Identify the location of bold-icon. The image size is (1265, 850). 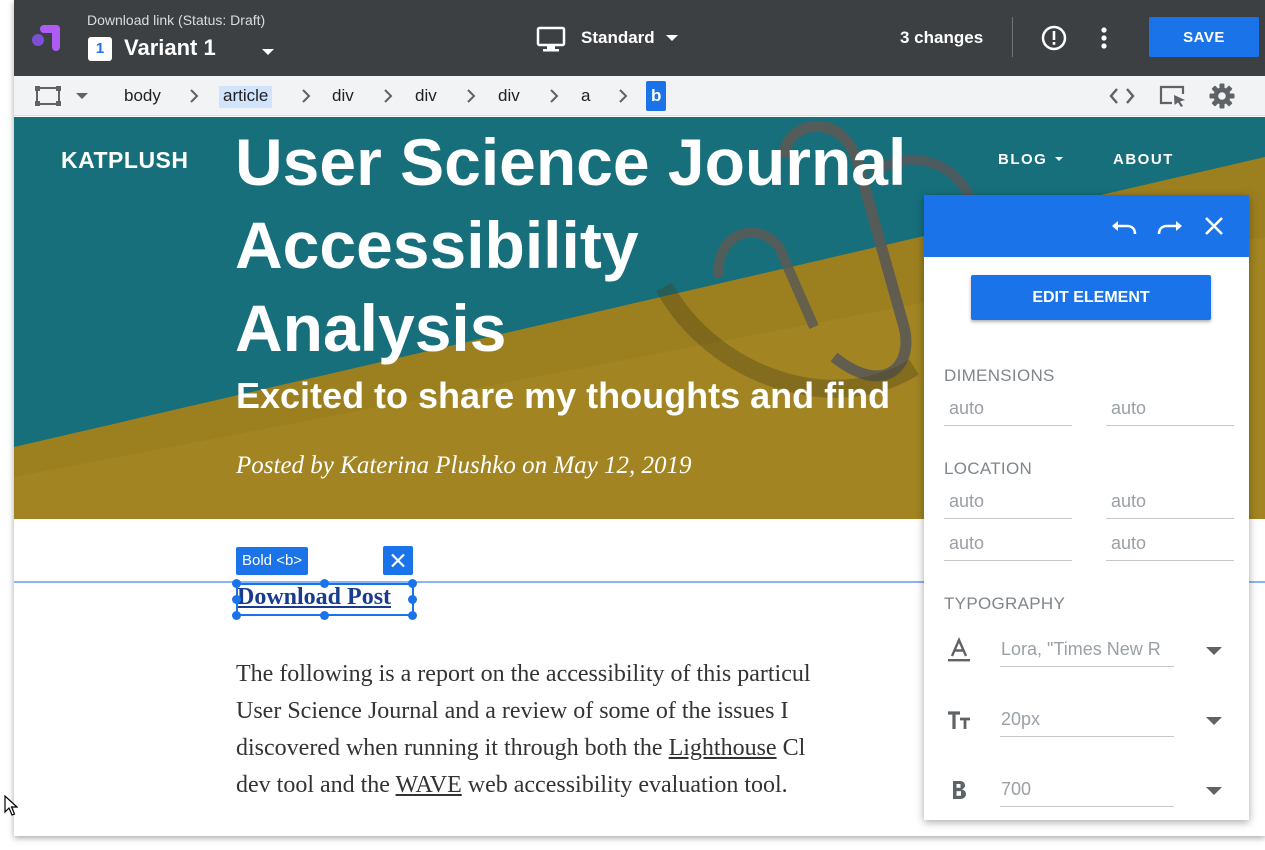
(959, 790).